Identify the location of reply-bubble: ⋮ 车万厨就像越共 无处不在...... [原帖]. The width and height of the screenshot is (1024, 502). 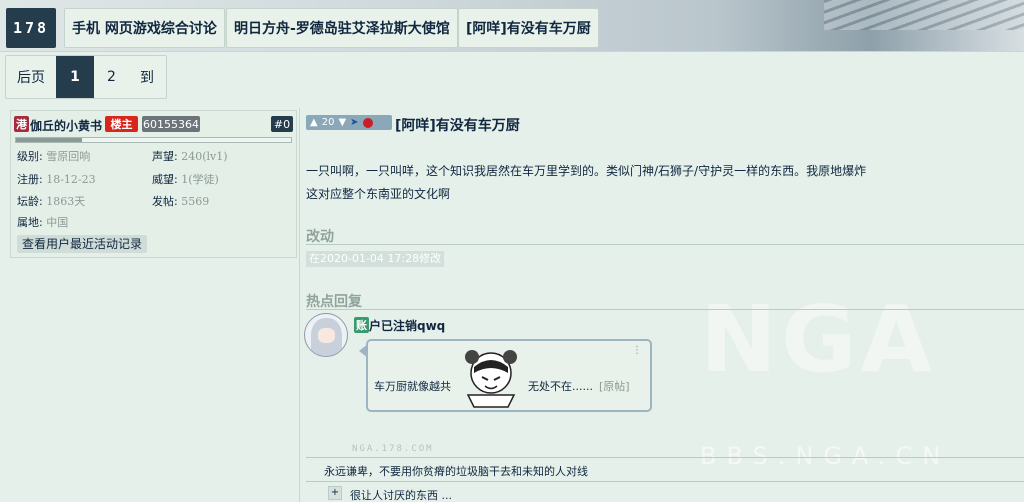
(505, 375).